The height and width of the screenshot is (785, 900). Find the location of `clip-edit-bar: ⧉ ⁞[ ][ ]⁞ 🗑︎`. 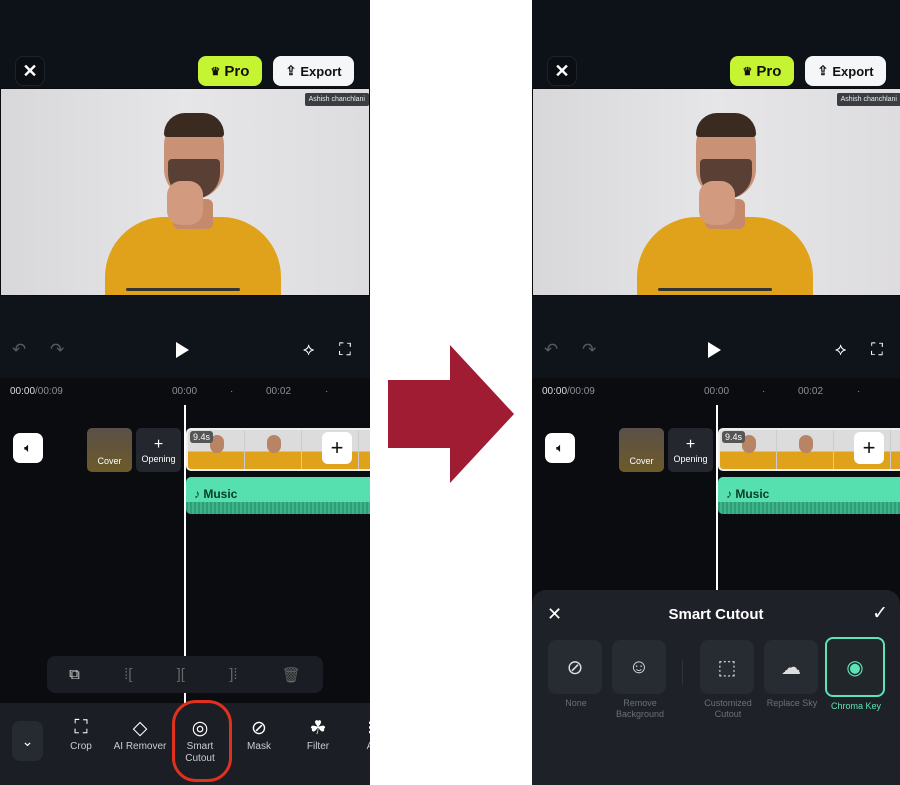

clip-edit-bar: ⧉ ⁞[ ][ ]⁞ 🗑︎ is located at coordinates (185, 674).